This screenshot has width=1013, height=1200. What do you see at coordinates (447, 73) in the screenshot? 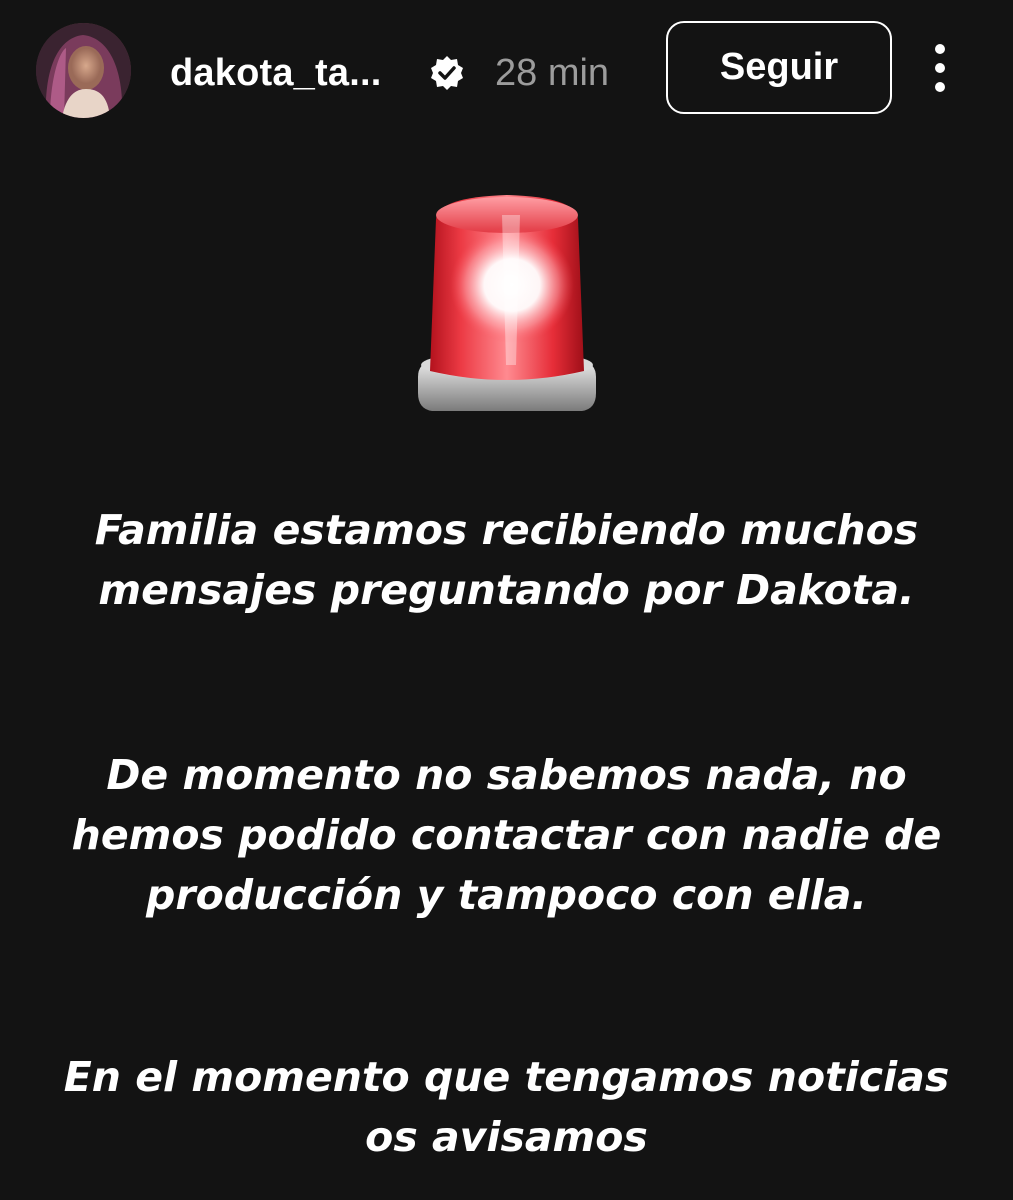
I see `verified-badge-icon` at bounding box center [447, 73].